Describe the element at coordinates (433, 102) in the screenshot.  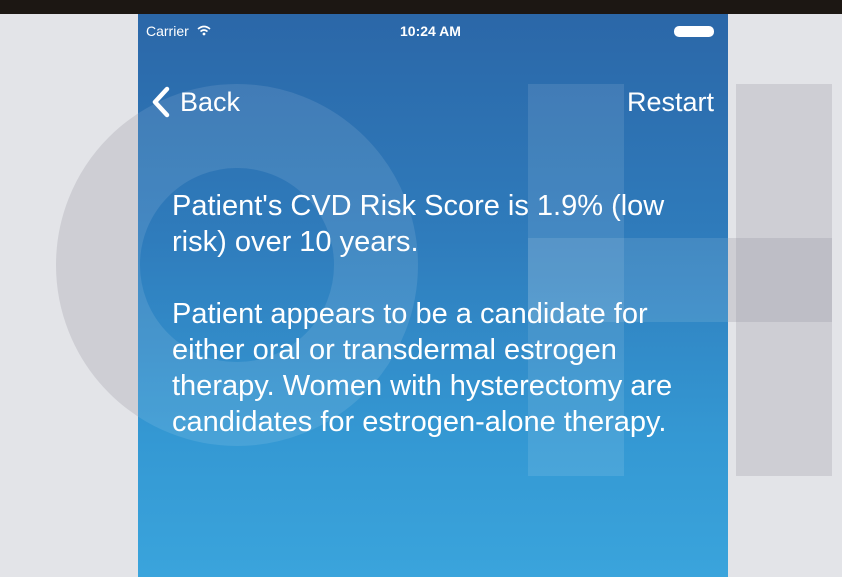
I see `navigation-bar: Back Restart` at that location.